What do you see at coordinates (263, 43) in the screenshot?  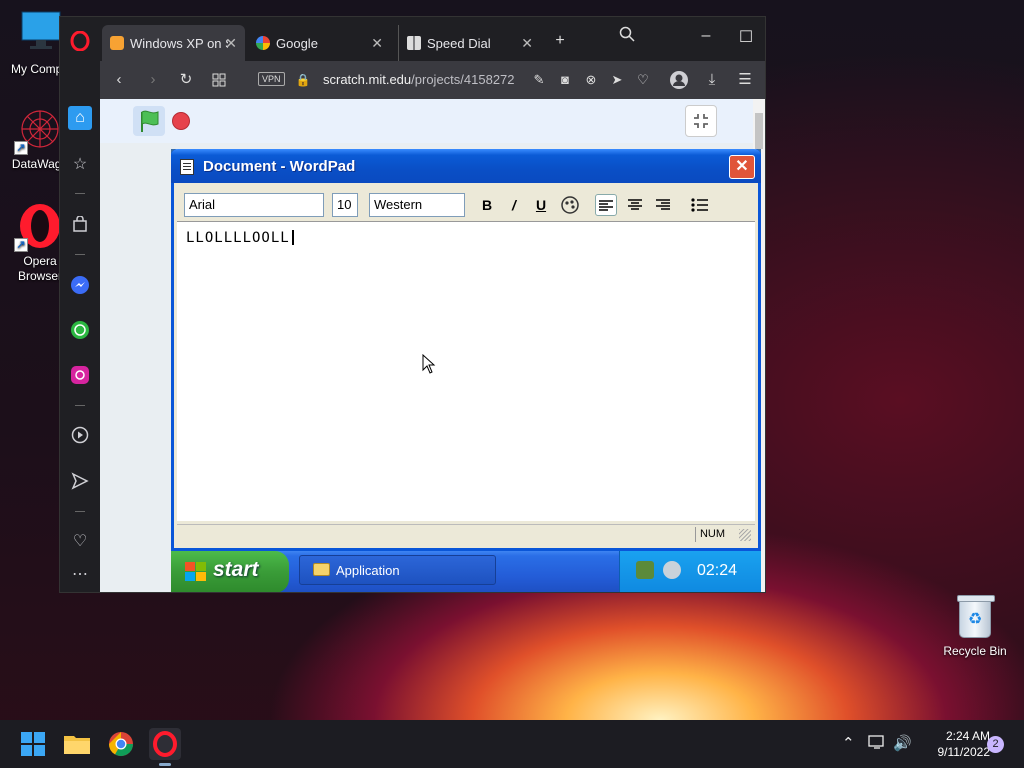 I see `google-favicon` at bounding box center [263, 43].